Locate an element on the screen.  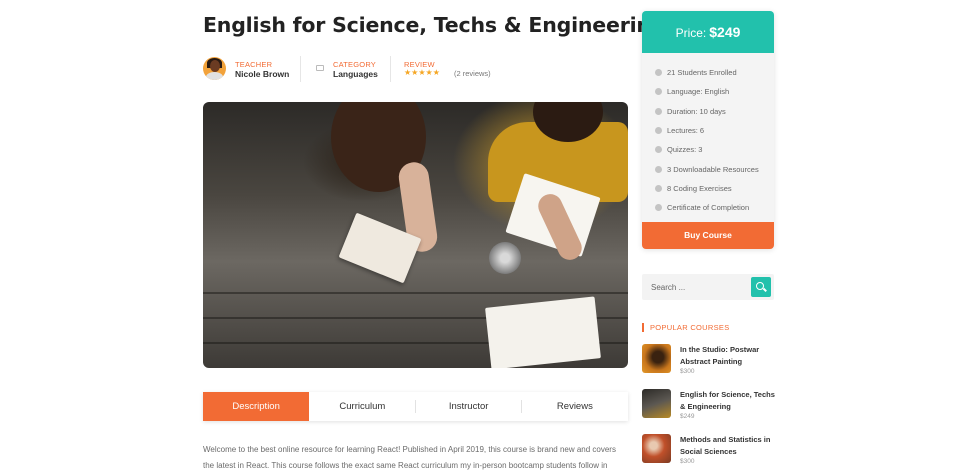
teacher-name: Nicole Brown is located at coordinates (262, 74).